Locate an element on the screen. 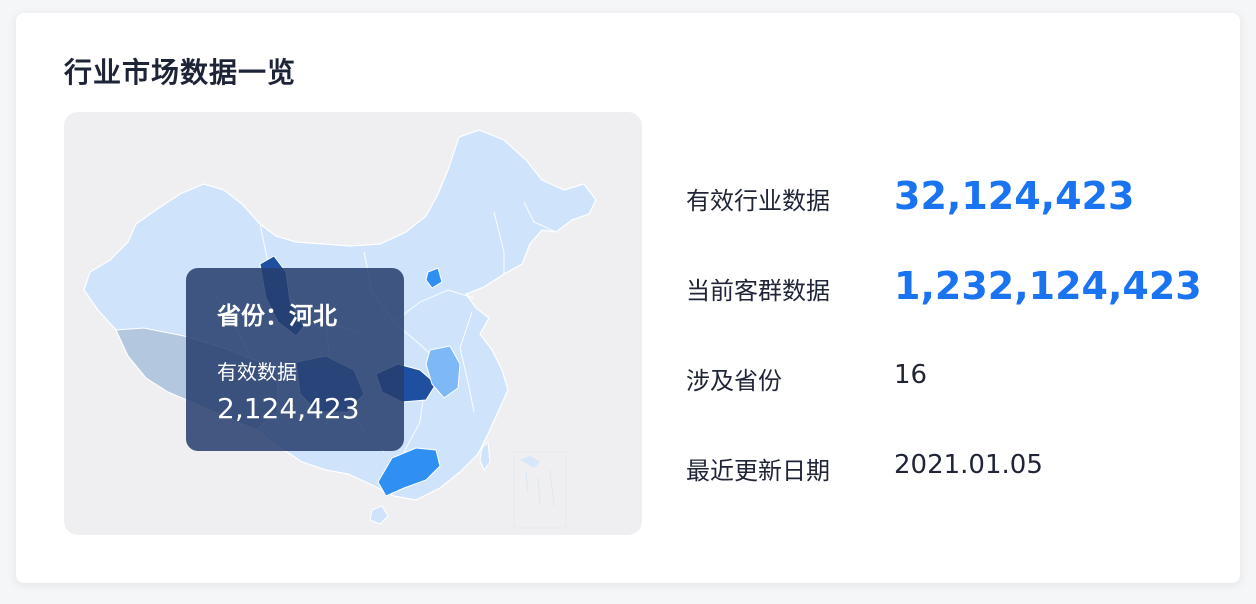 The height and width of the screenshot is (604, 1256). stat-value-valid-industry: 32,124,423 is located at coordinates (1014, 196).